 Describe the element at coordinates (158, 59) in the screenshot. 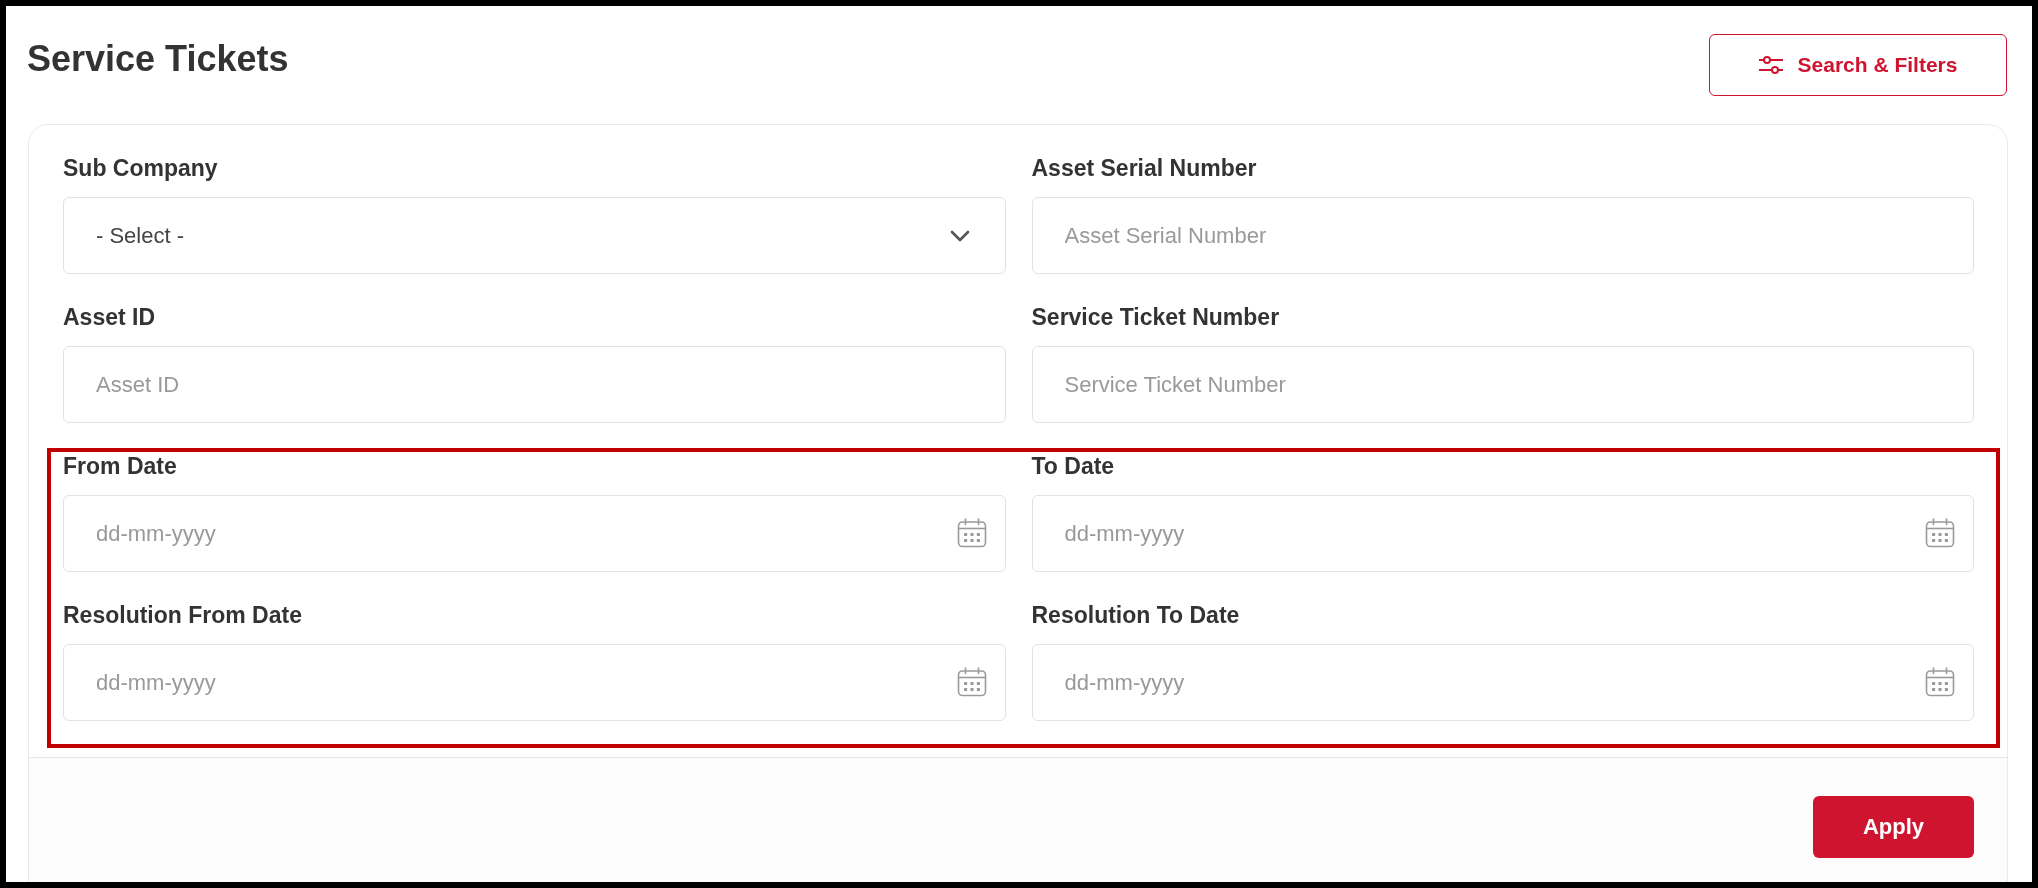

I see `page-title: Service Tickets` at that location.